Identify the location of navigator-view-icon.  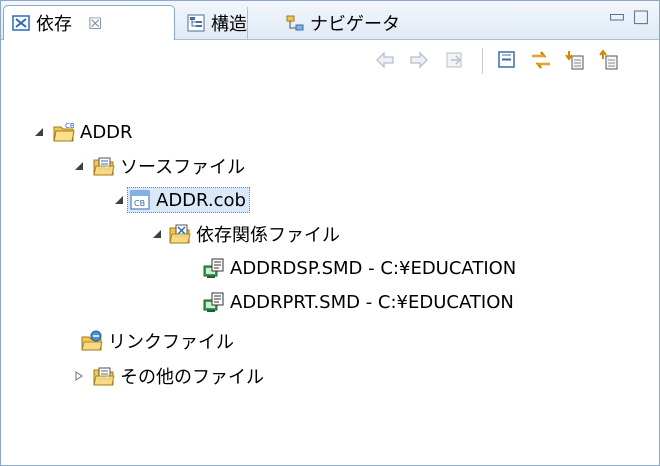
(295, 23).